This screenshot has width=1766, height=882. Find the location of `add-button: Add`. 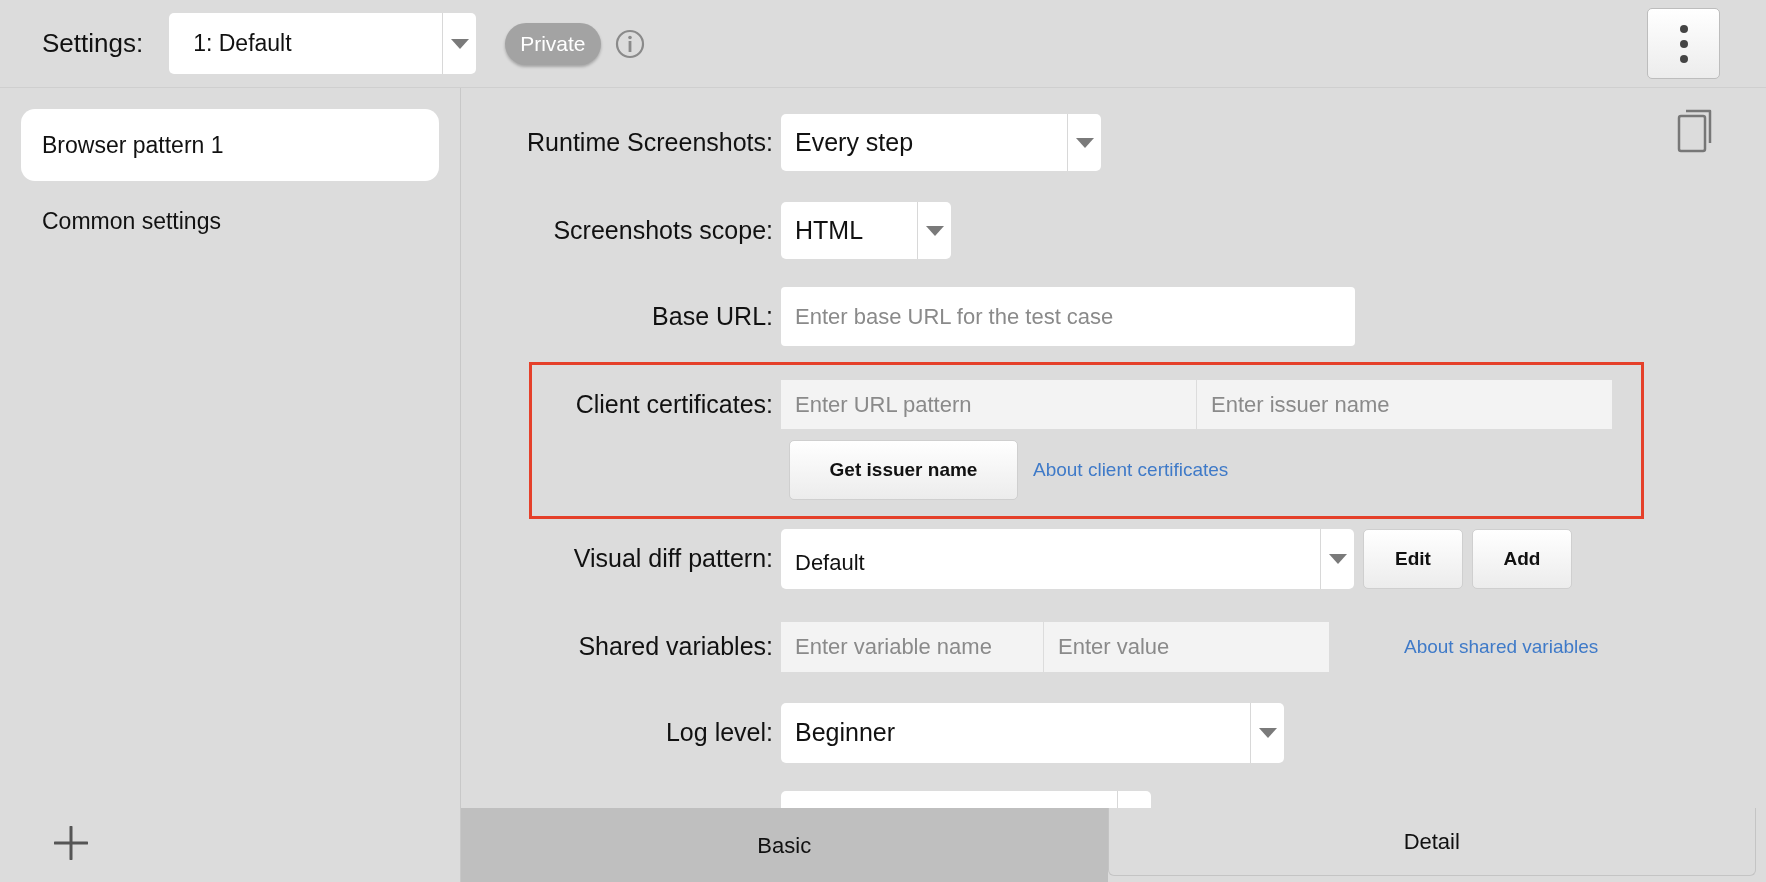

add-button: Add is located at coordinates (1522, 559).